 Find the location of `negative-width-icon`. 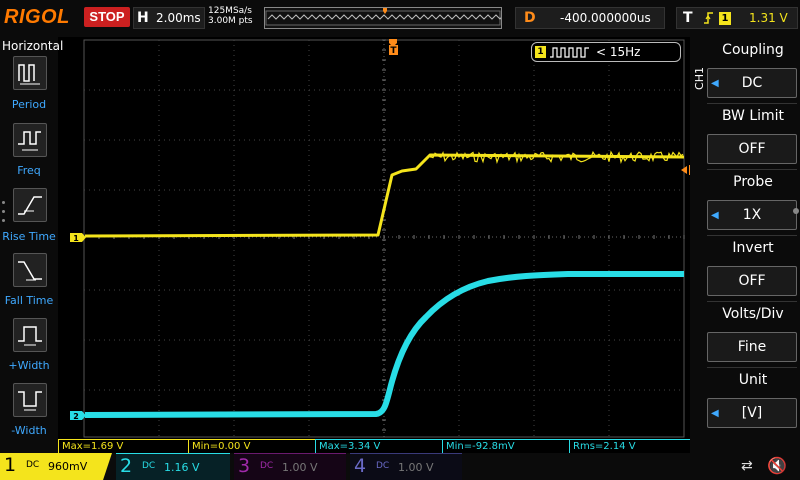

negative-width-icon is located at coordinates (30, 401).